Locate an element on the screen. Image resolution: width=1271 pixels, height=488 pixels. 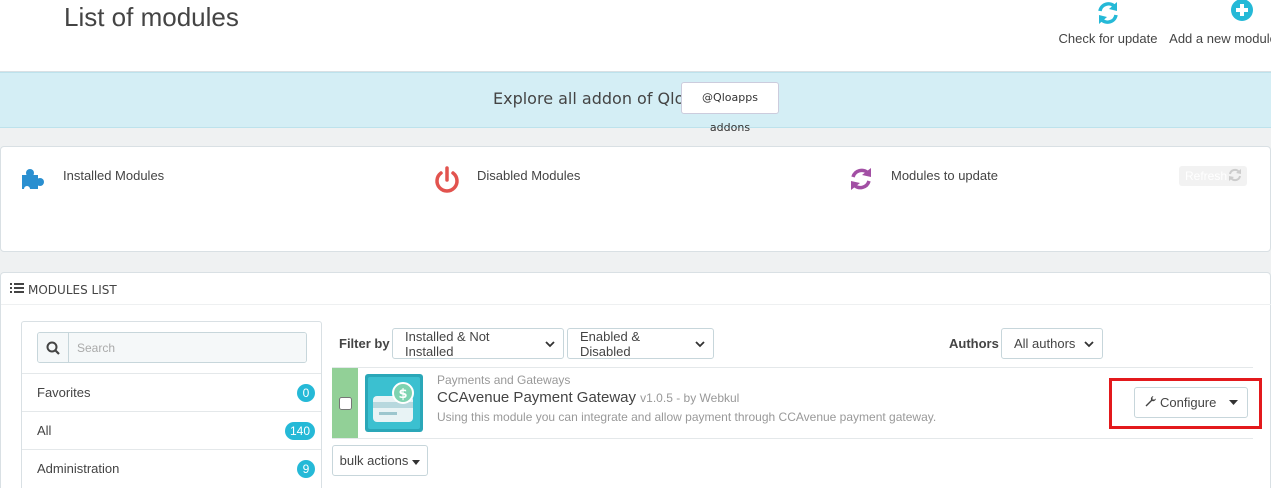
module-version: v1.0.5 - by Webkul is located at coordinates (690, 398).